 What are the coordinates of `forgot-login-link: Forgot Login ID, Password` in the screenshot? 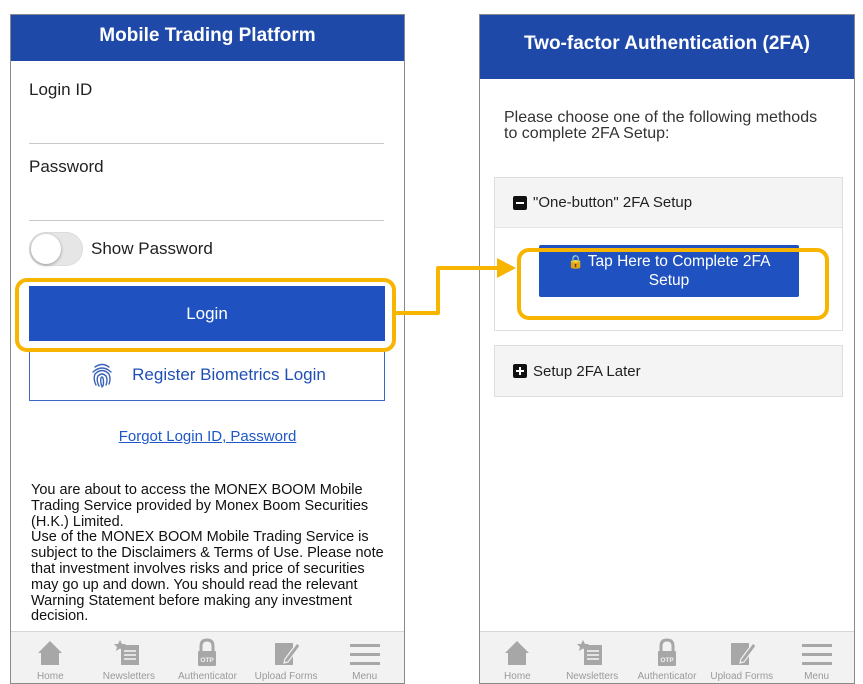 It's located at (207, 436).